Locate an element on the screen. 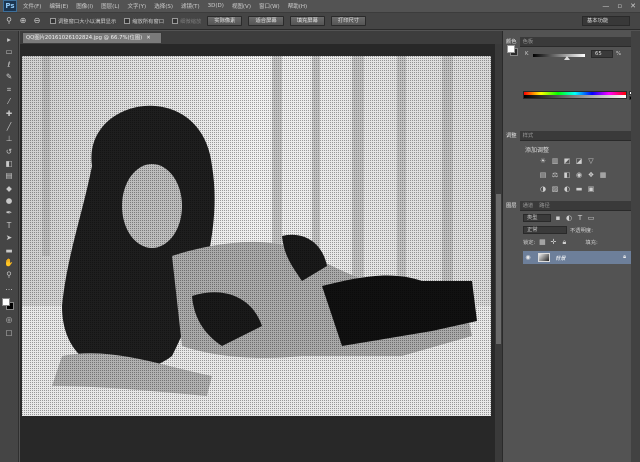 The image size is (640, 462). path-select-tool-icon: ➤ is located at coordinates (9, 238).